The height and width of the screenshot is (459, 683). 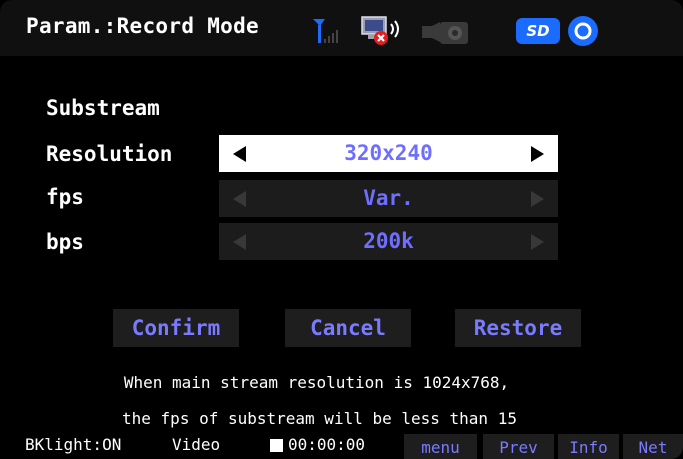 What do you see at coordinates (341, 28) in the screenshot?
I see `title-bar: Param.:Record Mode SD` at bounding box center [341, 28].